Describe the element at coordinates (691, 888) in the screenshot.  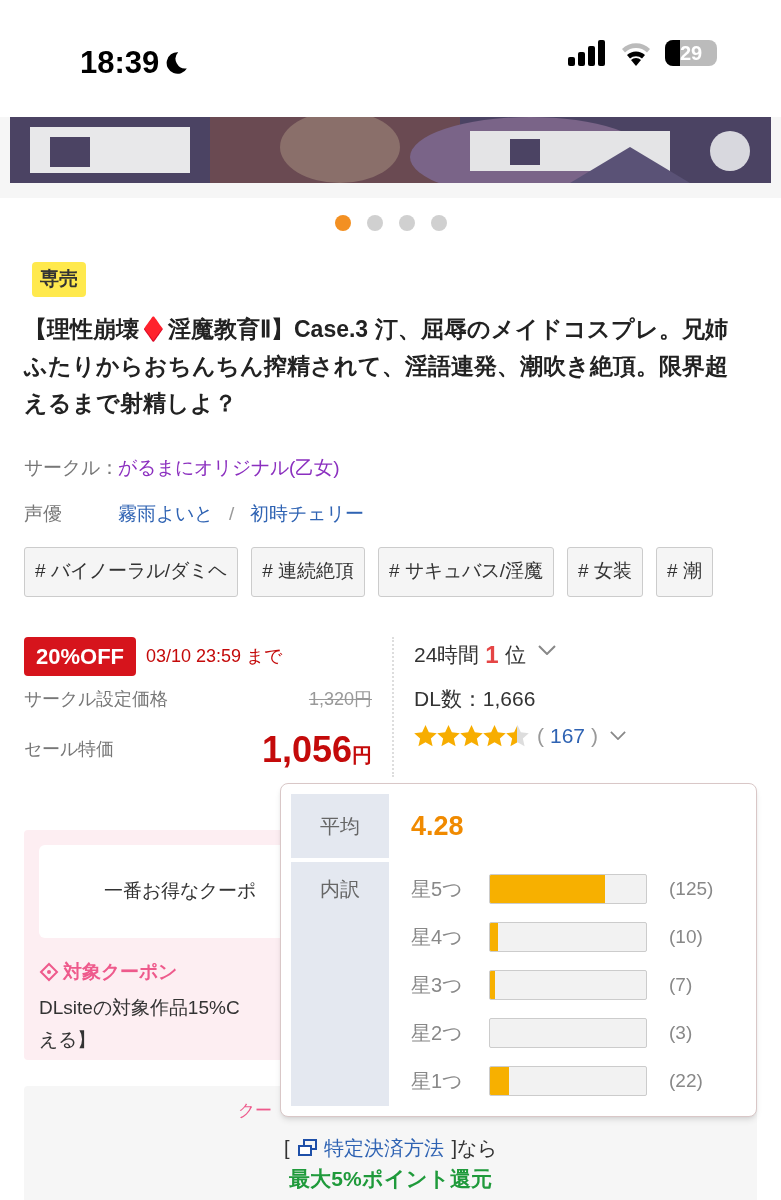
I see `star-level-count: (125)` at that location.